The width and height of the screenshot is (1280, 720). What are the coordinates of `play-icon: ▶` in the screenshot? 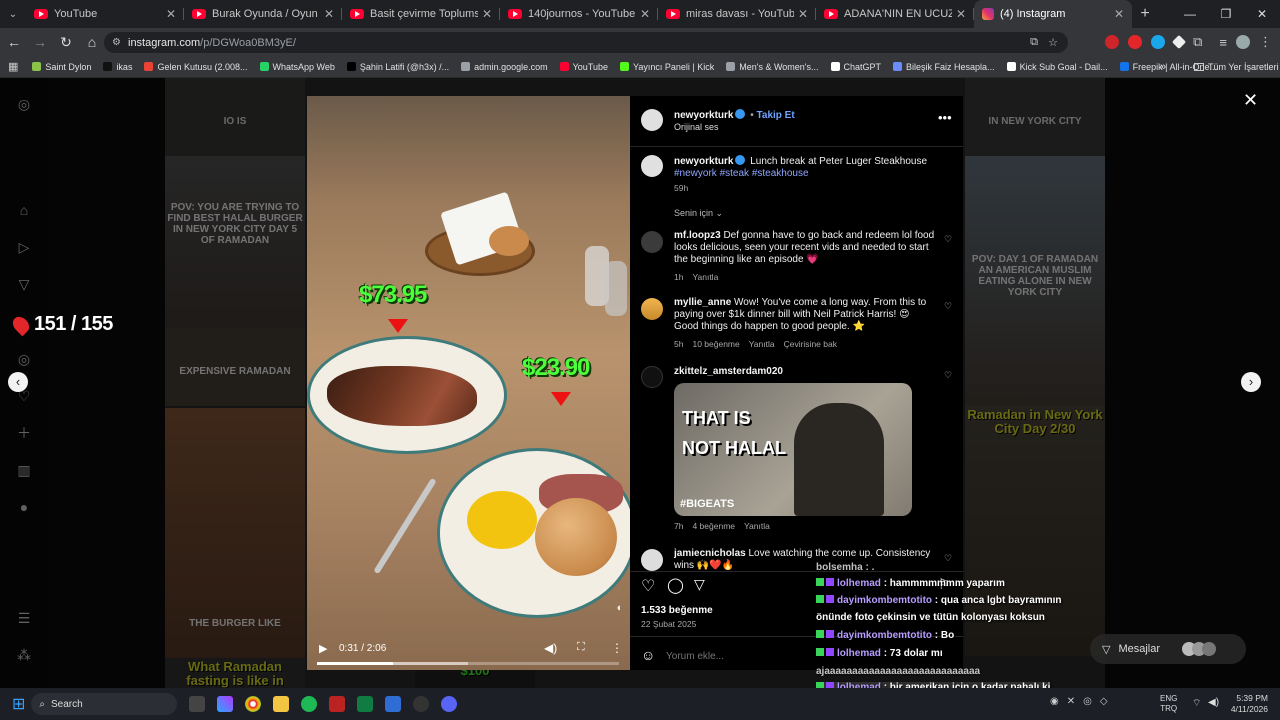 It's located at (323, 648).